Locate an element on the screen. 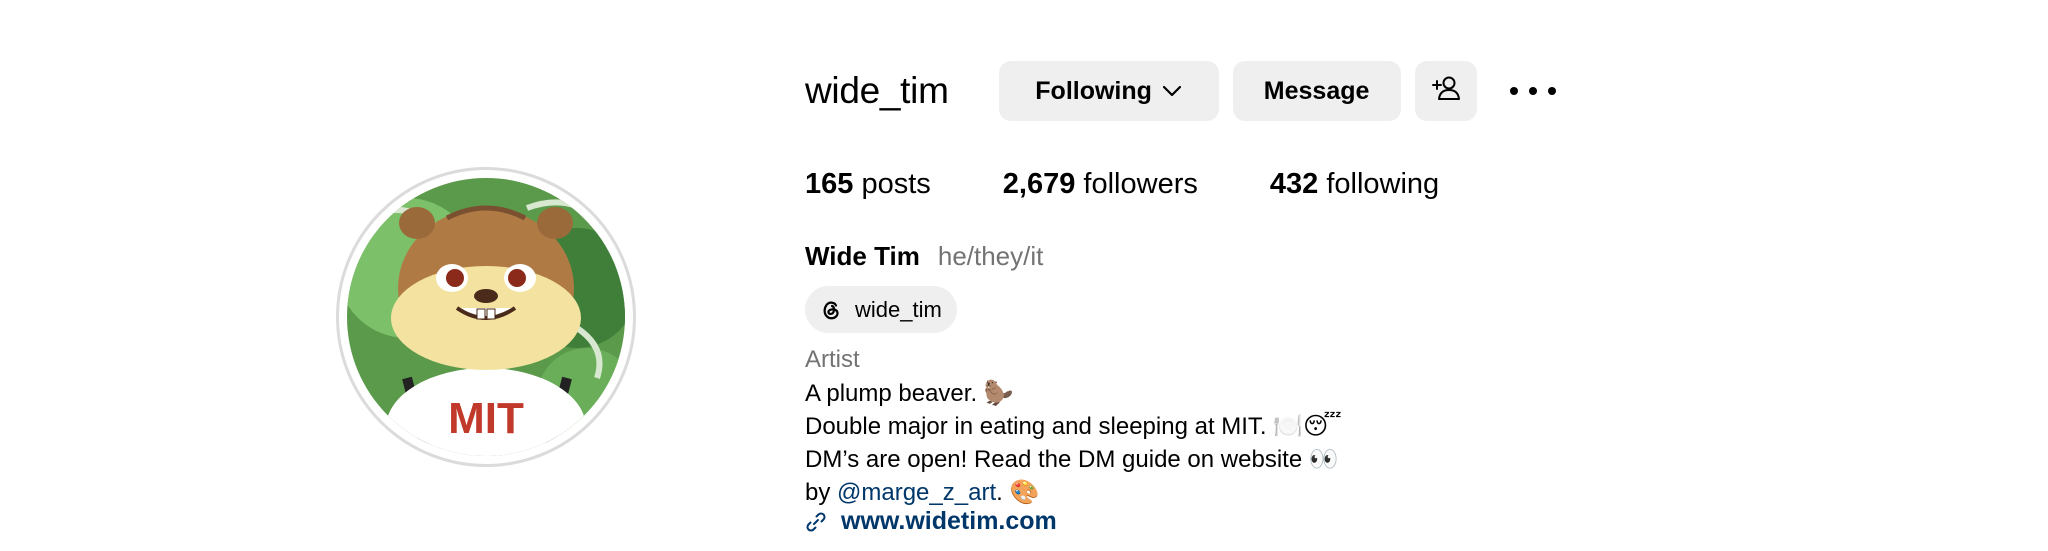  message-button: Message is located at coordinates (1316, 91).